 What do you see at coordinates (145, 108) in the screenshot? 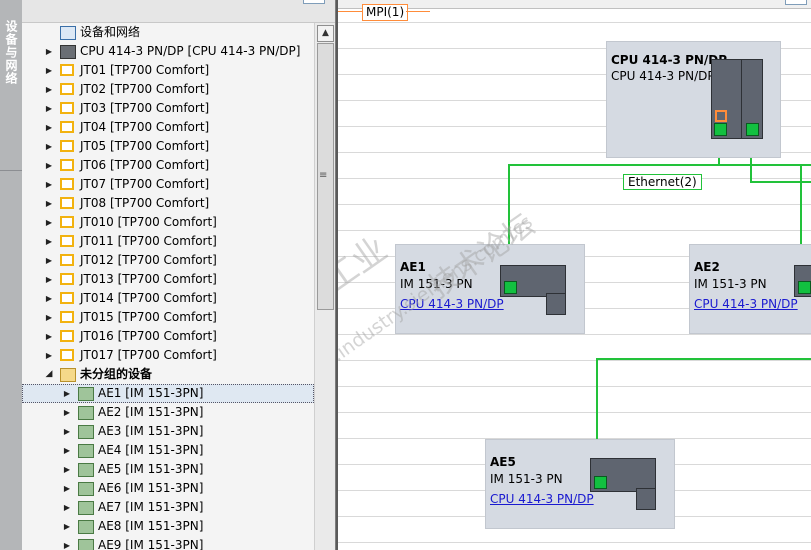
I see `tree-item-label: JT03 [TP700 Comfort]` at bounding box center [145, 108].